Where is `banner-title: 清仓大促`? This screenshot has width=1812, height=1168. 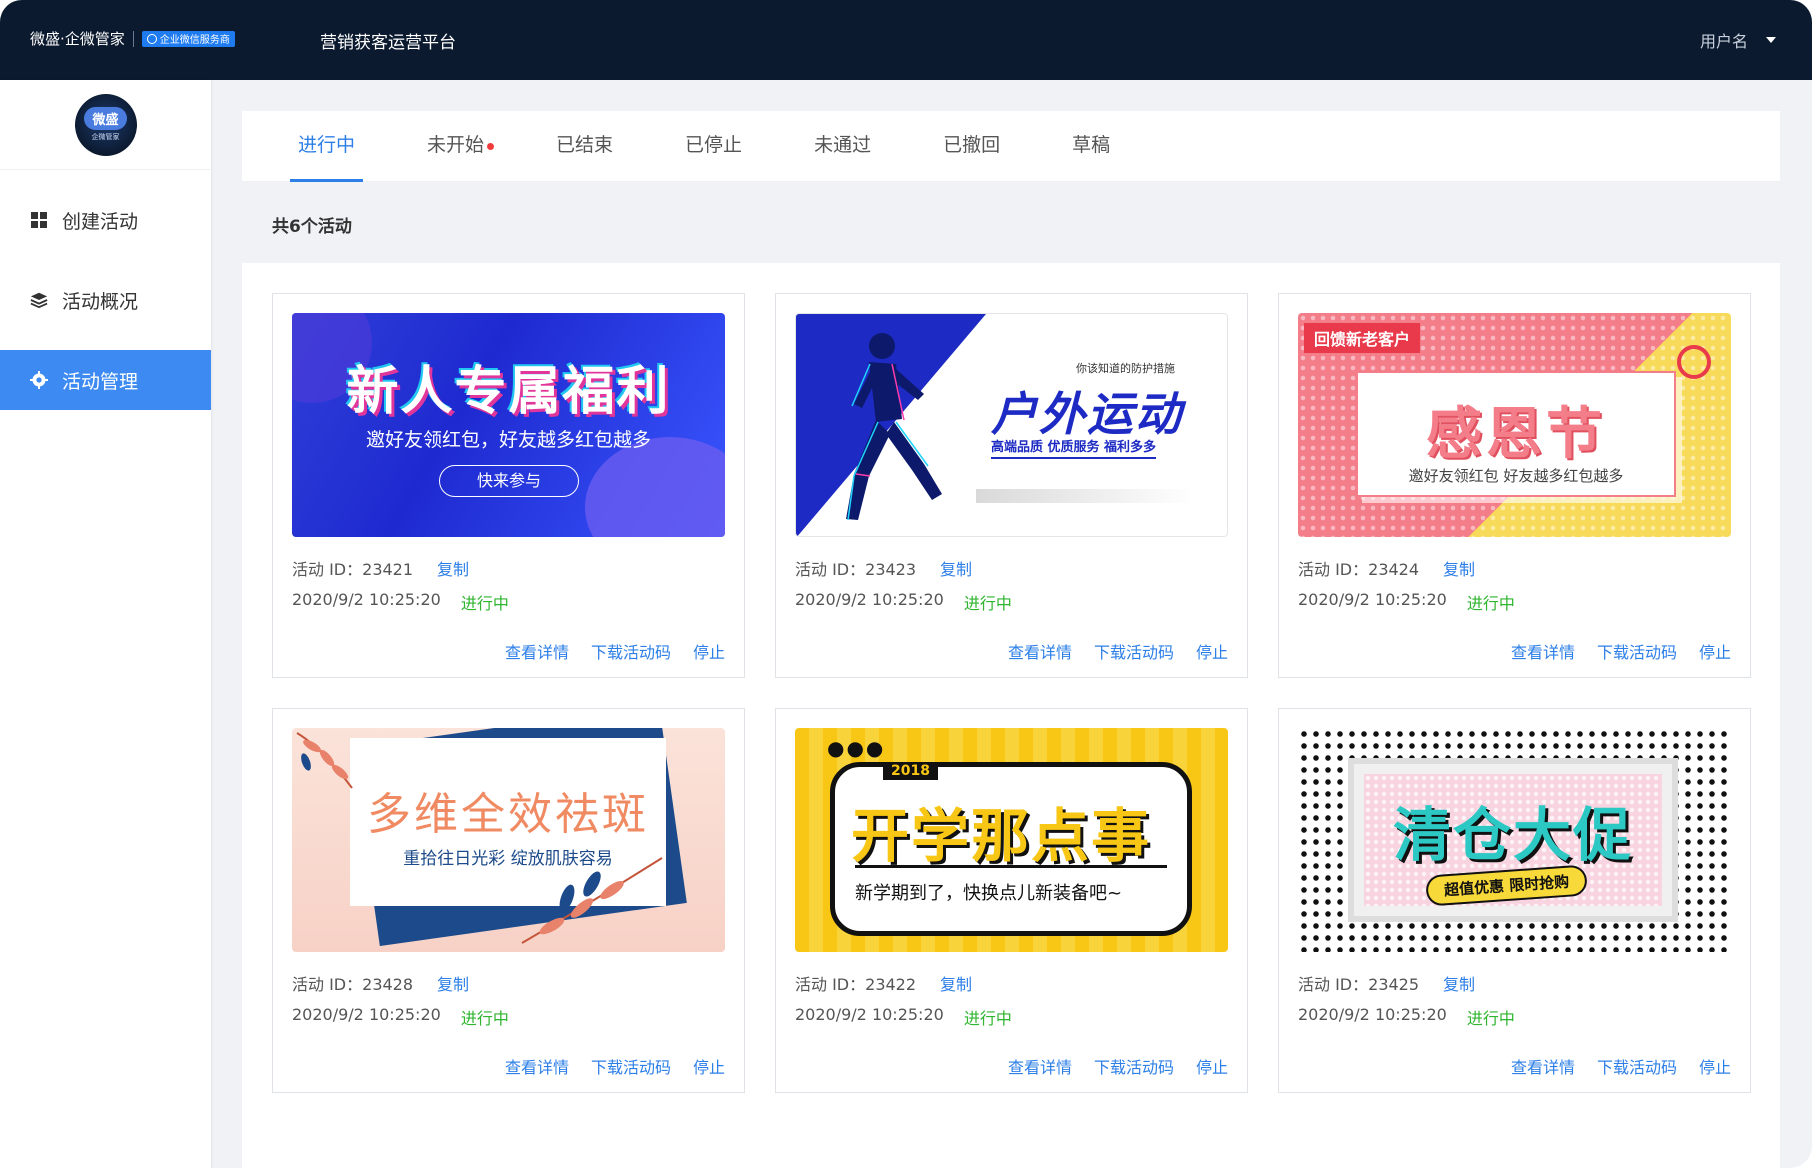
banner-title: 清仓大促 is located at coordinates (1512, 835).